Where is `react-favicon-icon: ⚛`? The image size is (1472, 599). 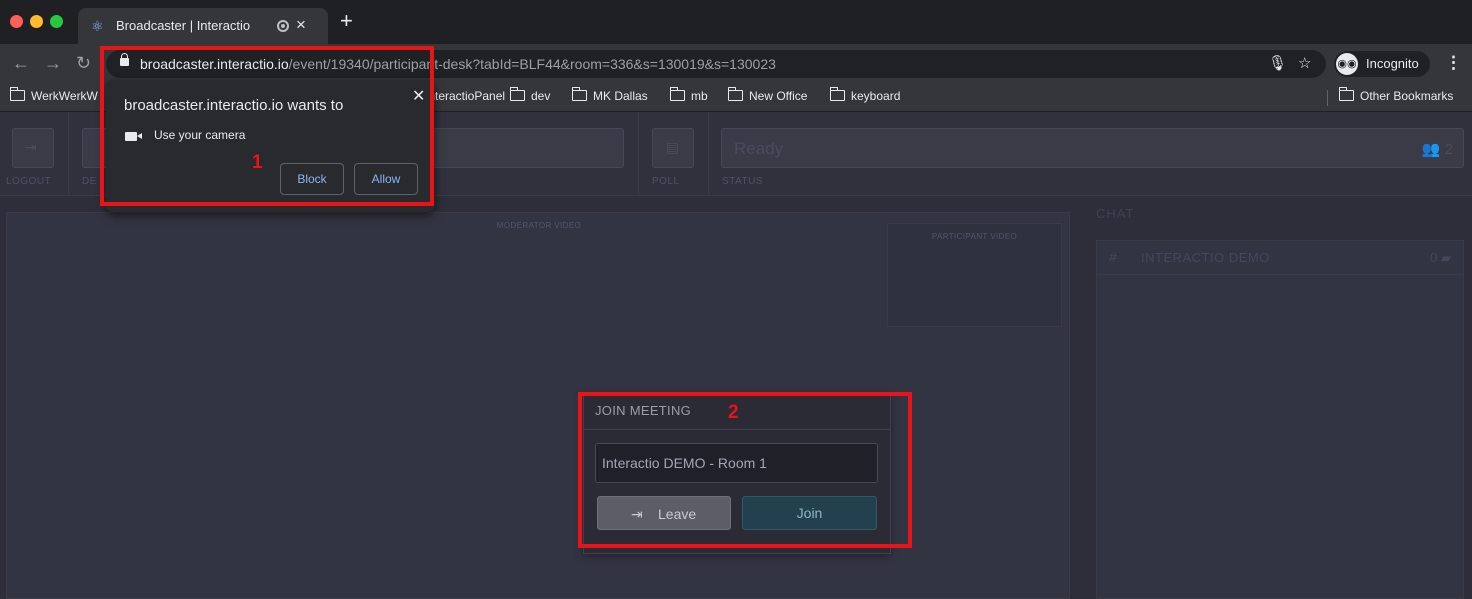
react-favicon-icon: ⚛ is located at coordinates (97, 26).